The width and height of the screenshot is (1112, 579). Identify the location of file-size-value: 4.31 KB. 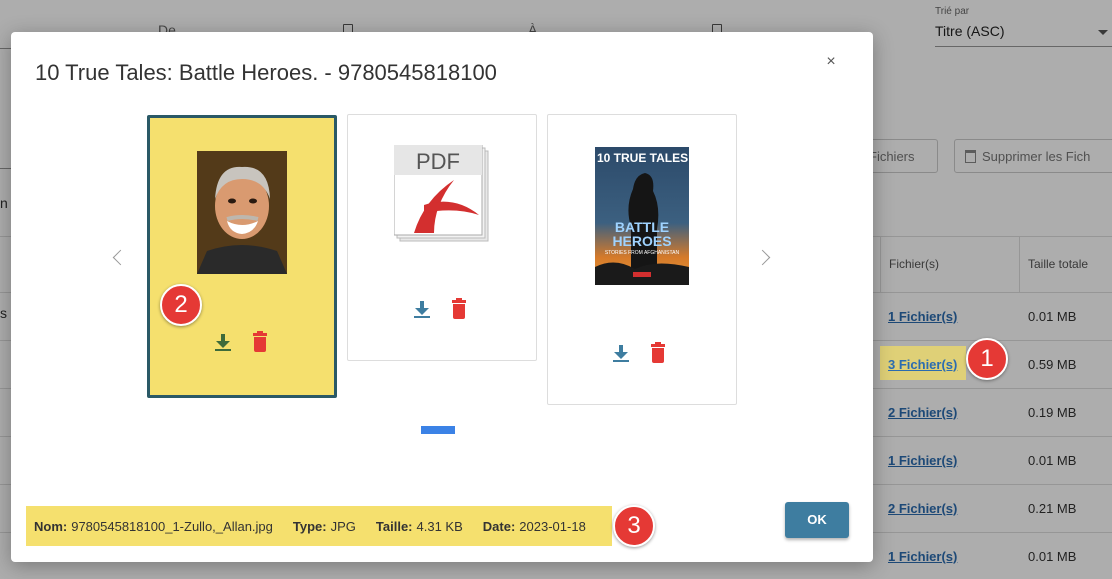
(439, 526).